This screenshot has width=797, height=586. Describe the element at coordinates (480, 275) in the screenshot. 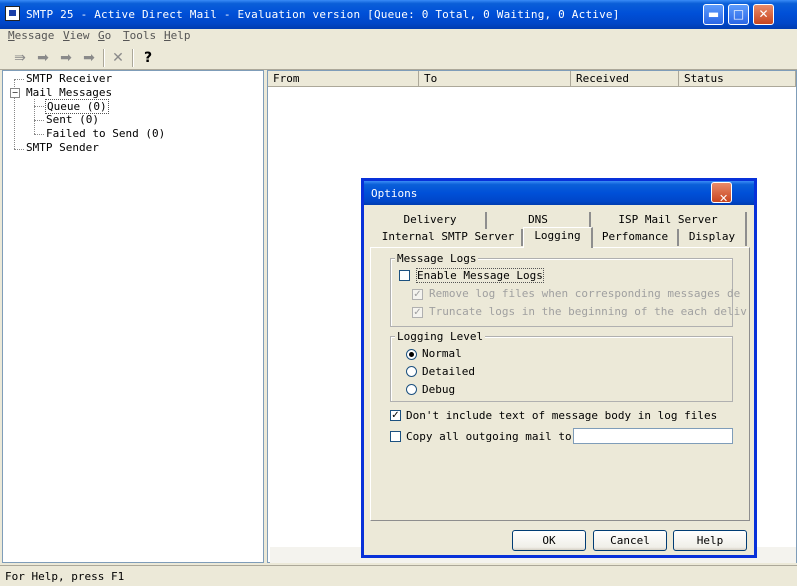

I see `enable-logs-label: Enable Message Logs` at that location.